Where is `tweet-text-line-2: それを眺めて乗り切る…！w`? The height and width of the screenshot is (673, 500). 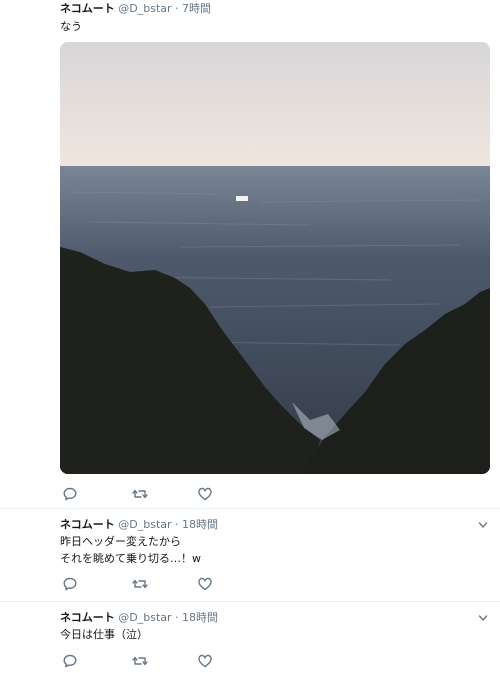
tweet-text-line-2: それを眺めて乗り切る…！w is located at coordinates (130, 558).